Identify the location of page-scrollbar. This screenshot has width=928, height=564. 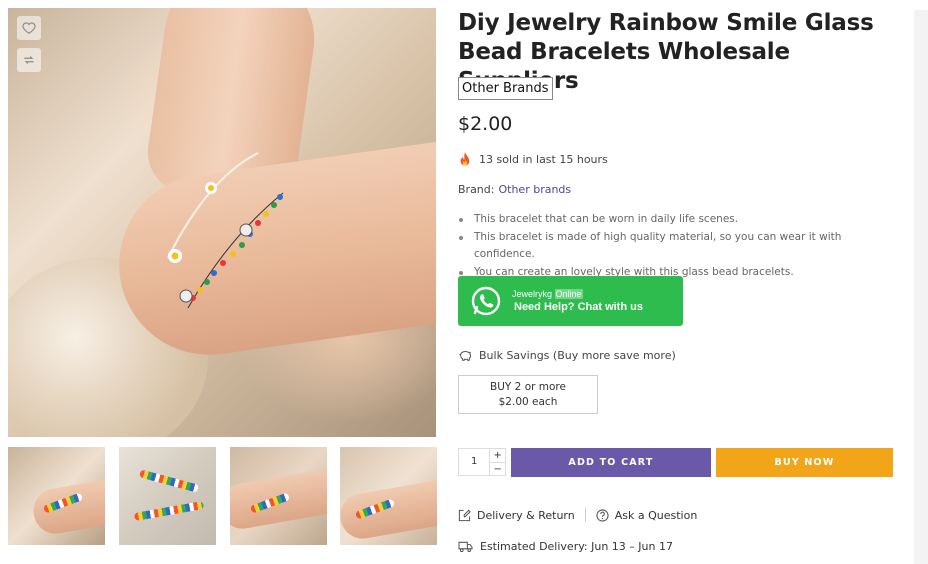
(921, 287).